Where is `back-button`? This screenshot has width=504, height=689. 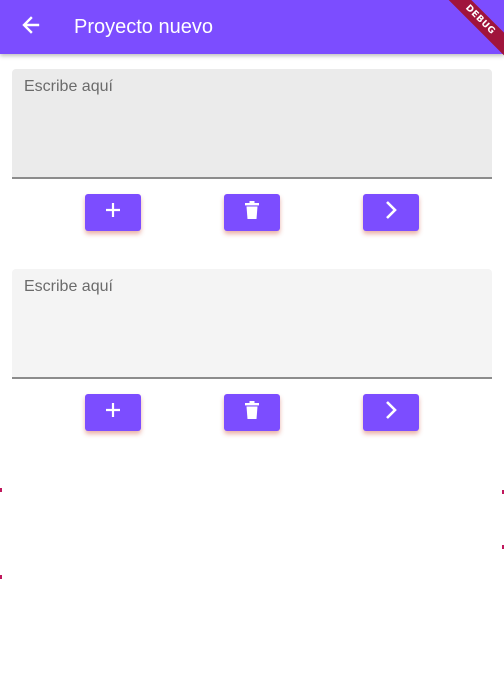
back-button is located at coordinates (31, 27).